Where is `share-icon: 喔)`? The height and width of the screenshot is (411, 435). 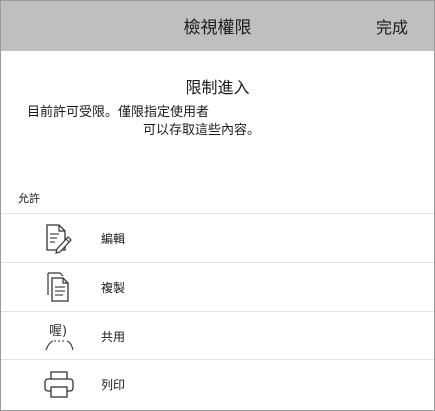 share-icon: 喔) is located at coordinates (59, 336).